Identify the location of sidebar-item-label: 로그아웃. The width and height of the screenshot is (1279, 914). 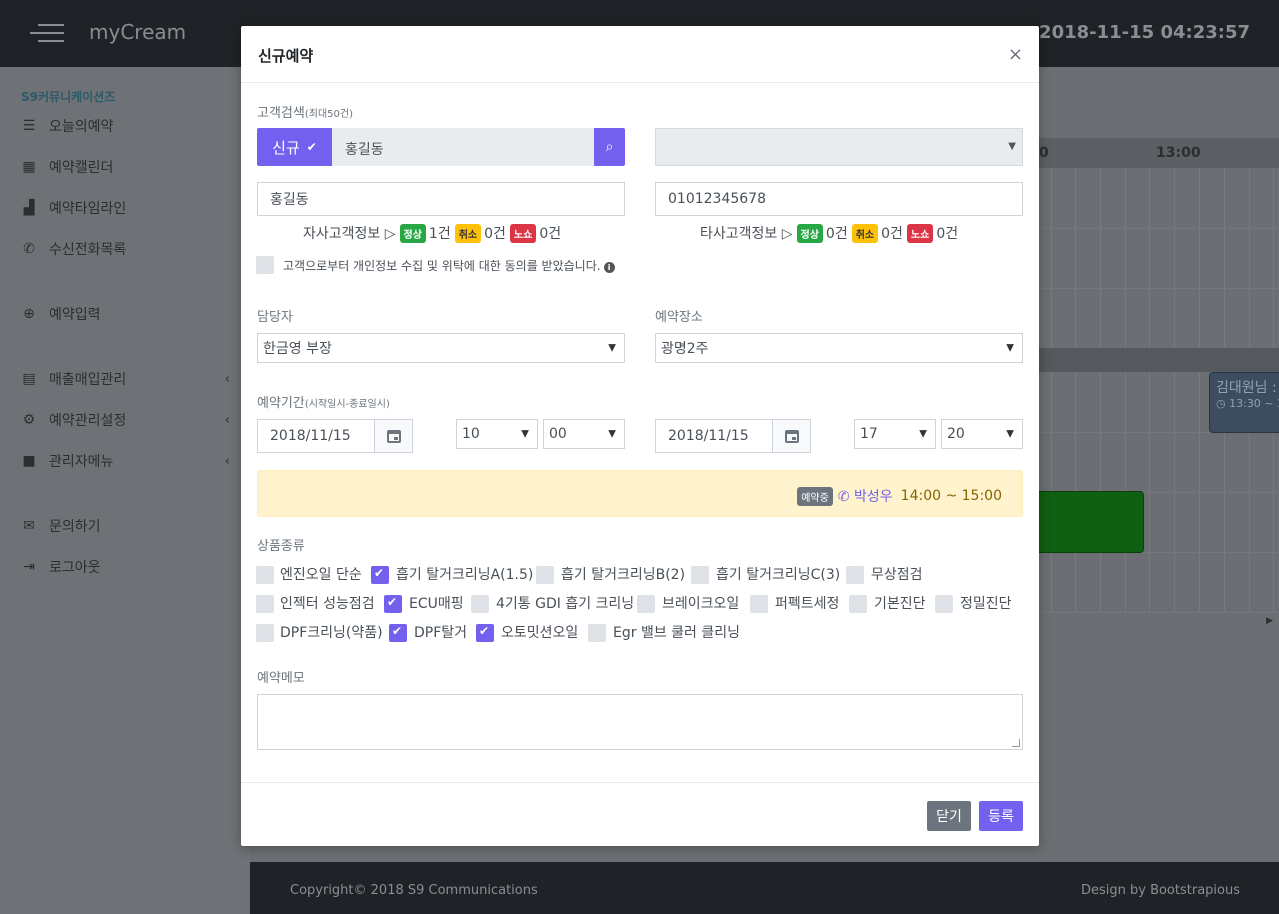
(75, 568).